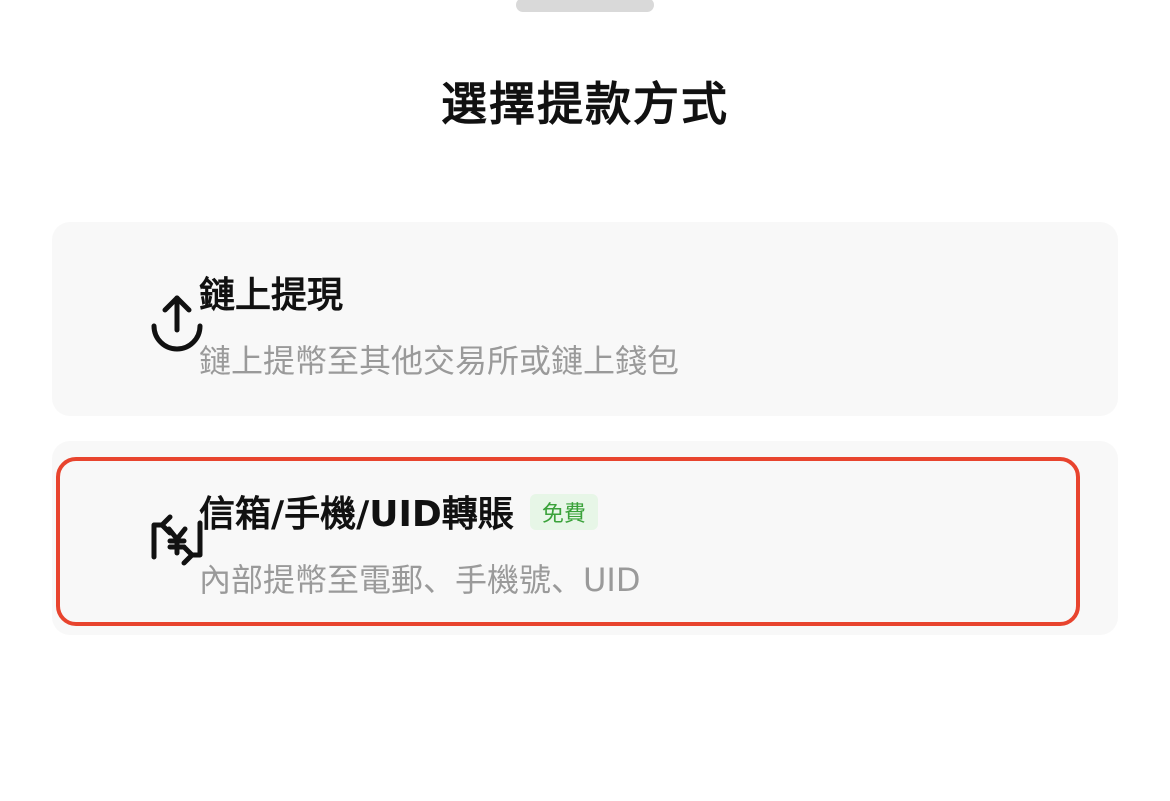  Describe the element at coordinates (585, 104) in the screenshot. I see `sheet-title: 選擇提款方式` at that location.